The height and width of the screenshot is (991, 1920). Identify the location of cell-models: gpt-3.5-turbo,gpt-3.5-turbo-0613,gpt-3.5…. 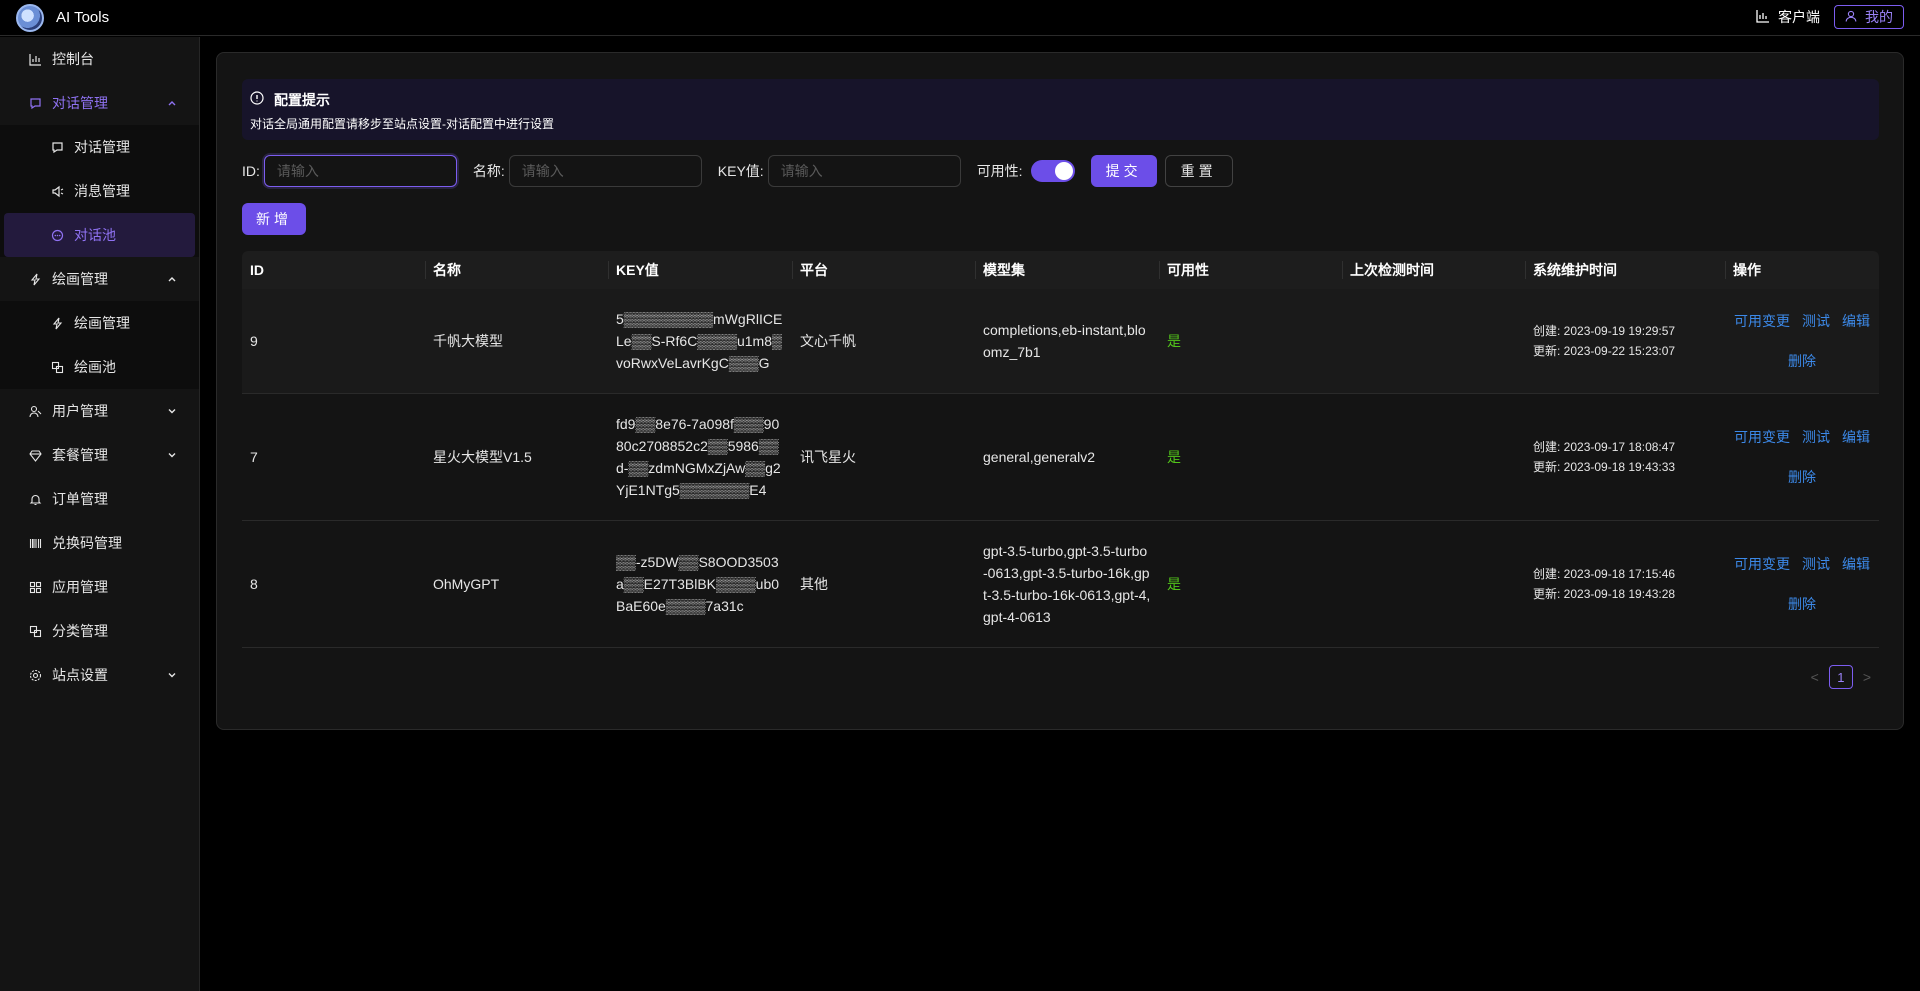
(1067, 584).